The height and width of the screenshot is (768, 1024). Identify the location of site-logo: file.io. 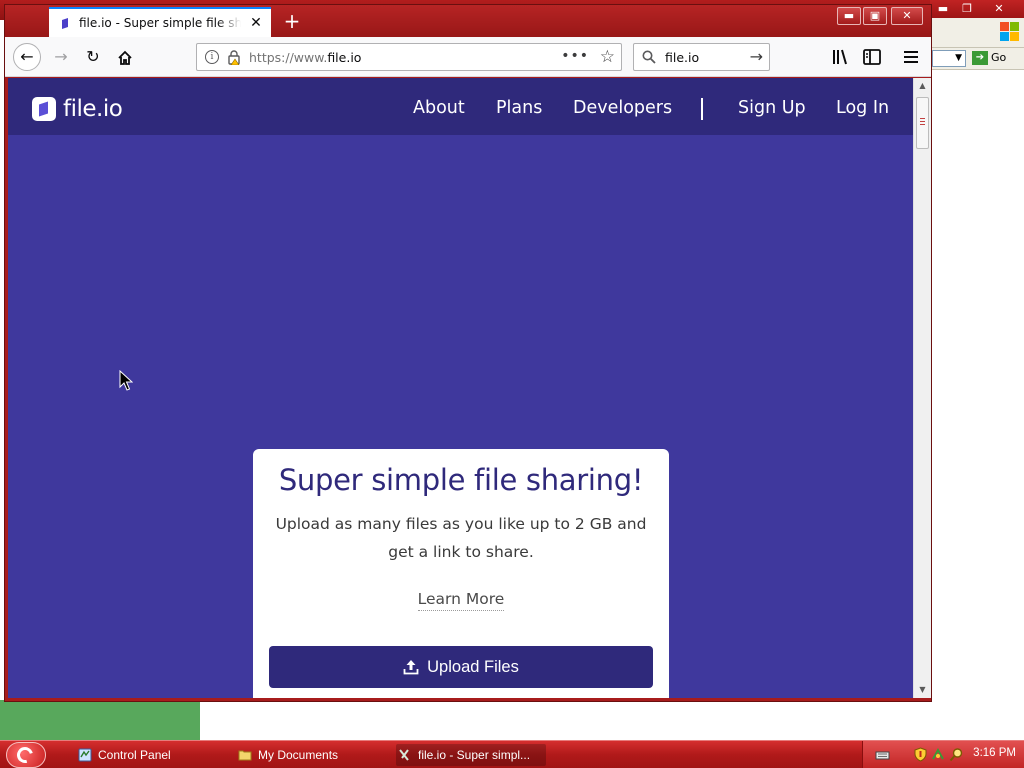
(77, 109).